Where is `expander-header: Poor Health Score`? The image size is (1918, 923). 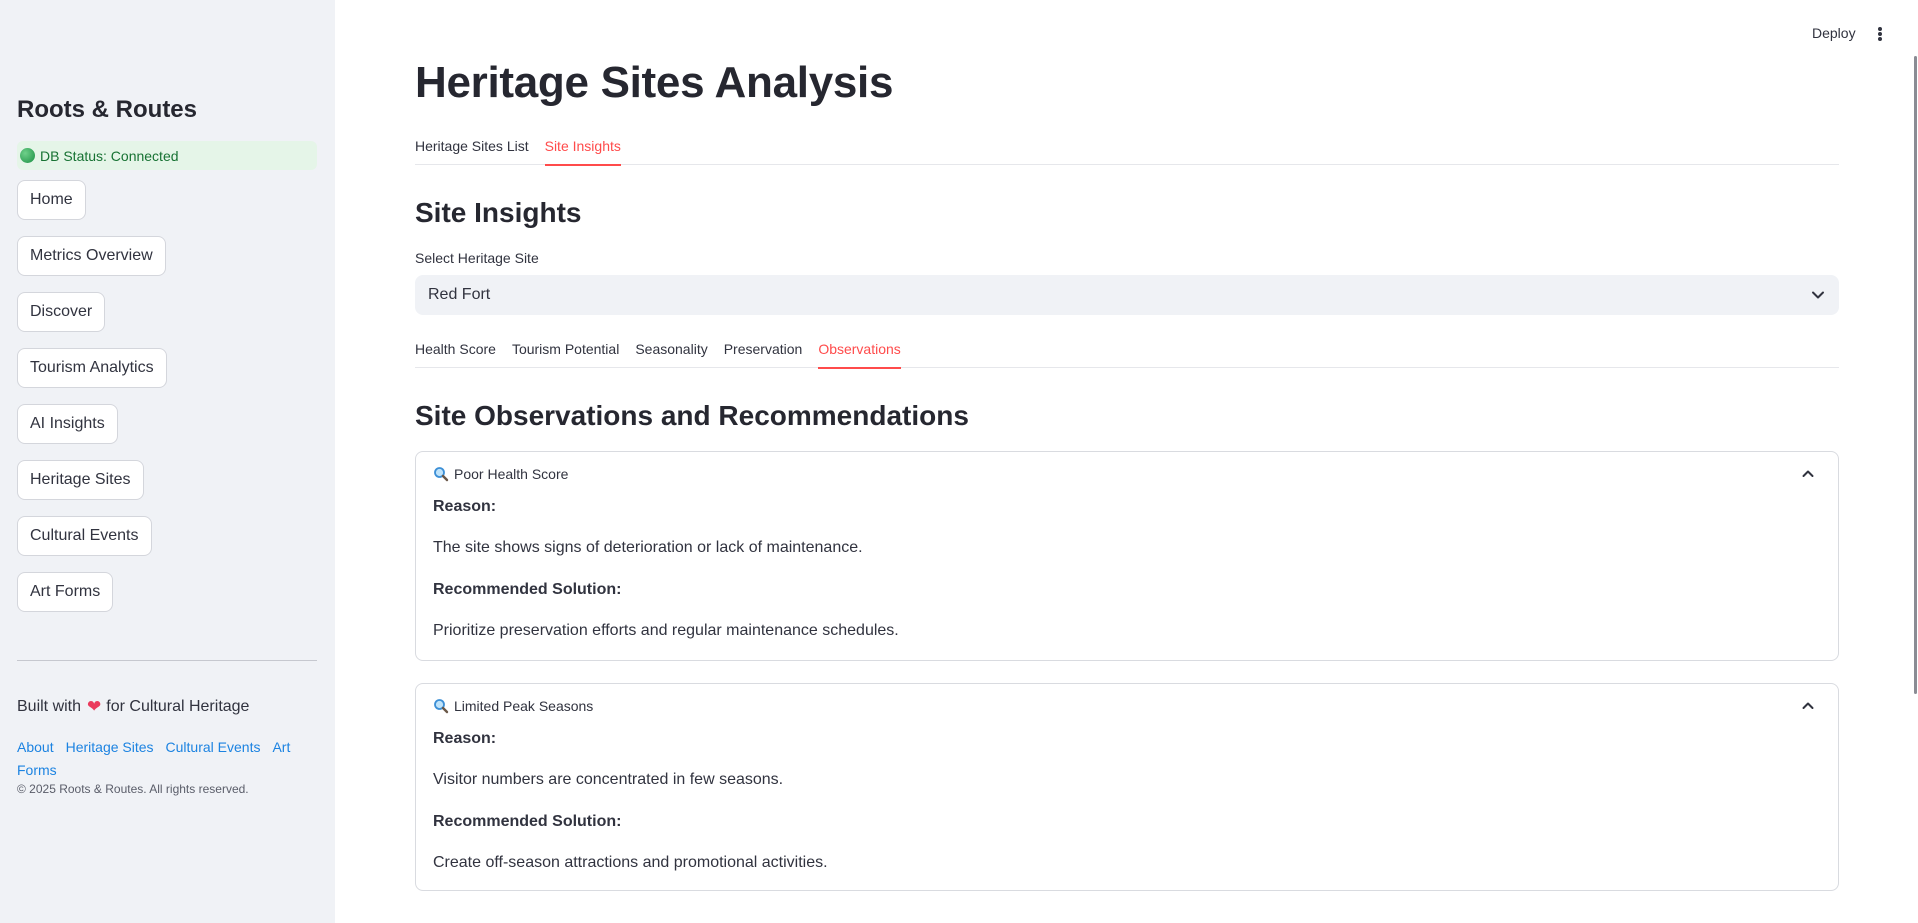
expander-header: Poor Health Score is located at coordinates (1127, 474).